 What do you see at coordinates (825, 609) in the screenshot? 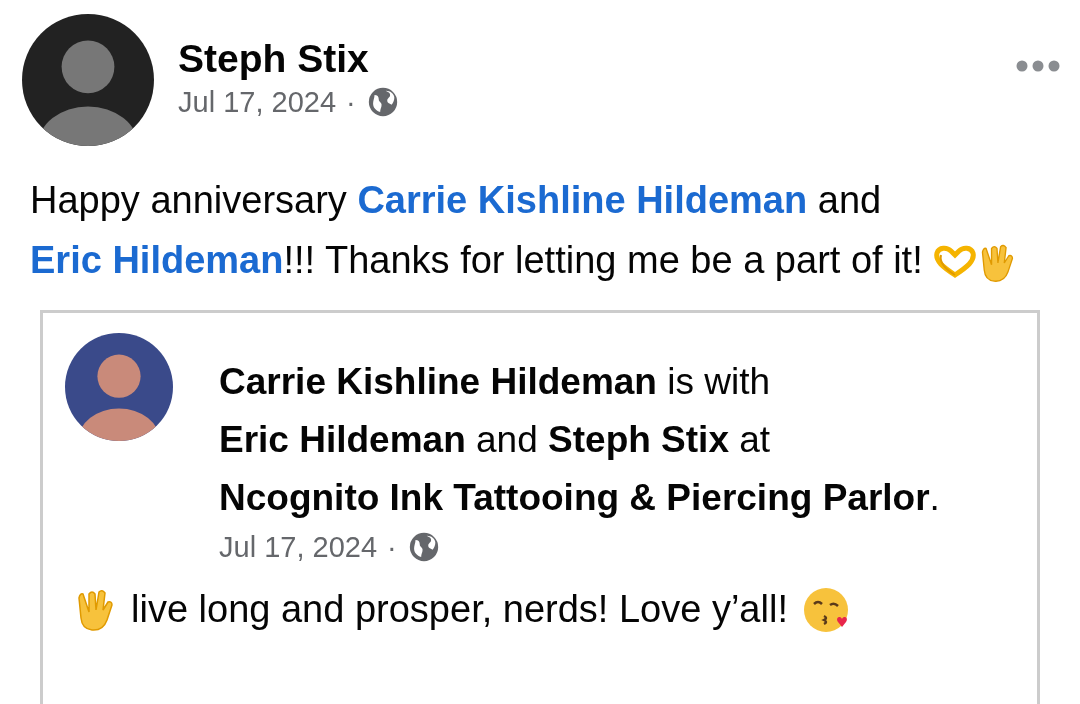
I see `kissing-face-icon` at bounding box center [825, 609].